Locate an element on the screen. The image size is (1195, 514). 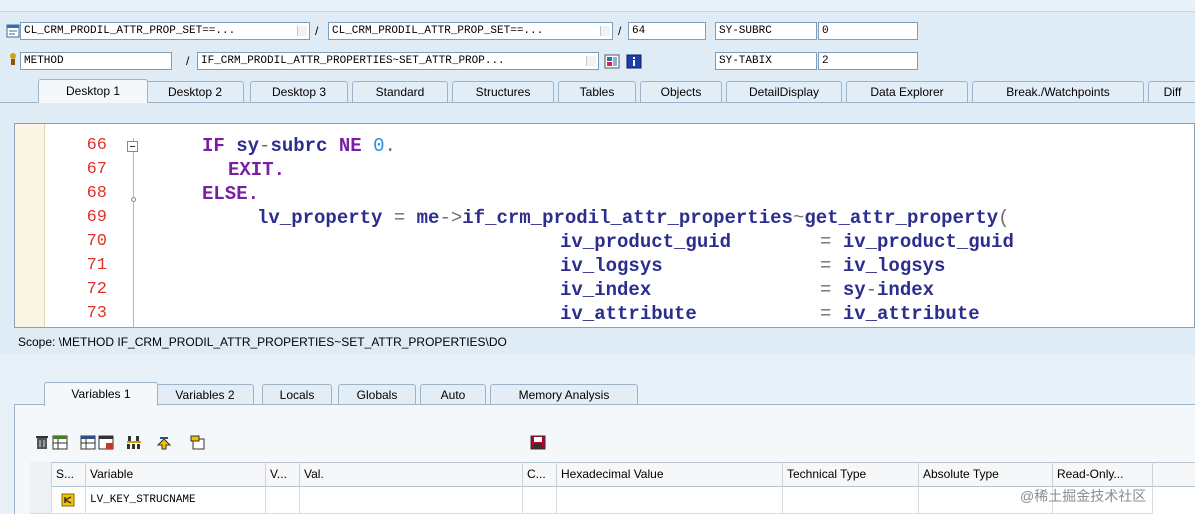
line-number: 66 is located at coordinates (96, 145).